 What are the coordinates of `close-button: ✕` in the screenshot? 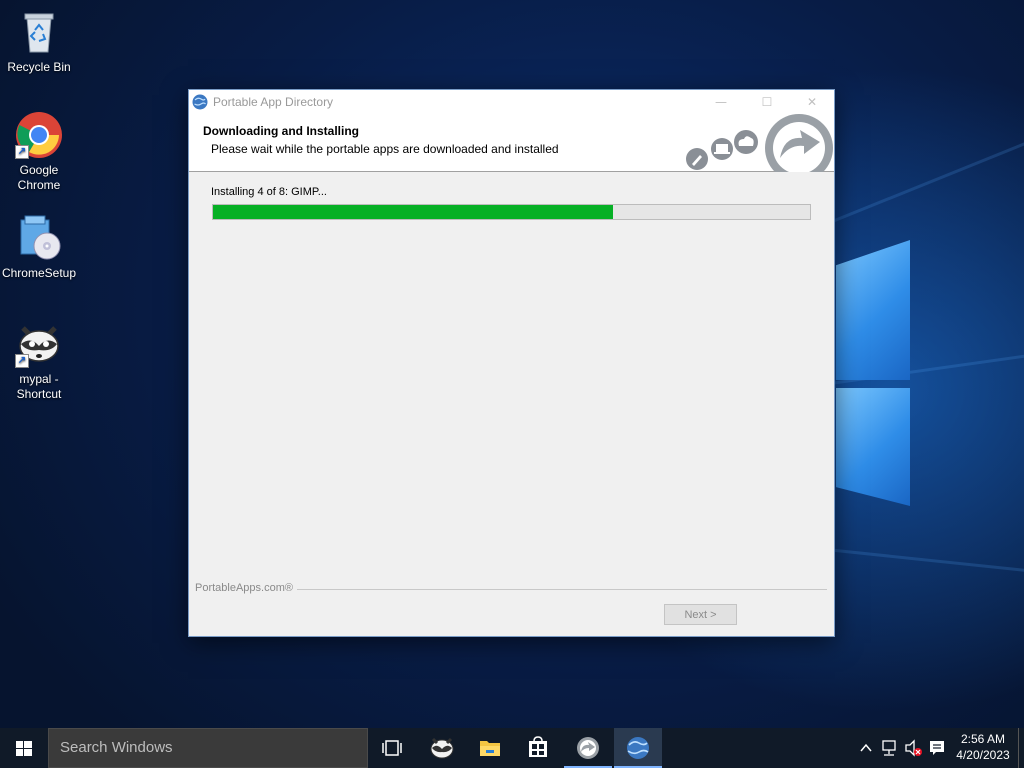 It's located at (812, 102).